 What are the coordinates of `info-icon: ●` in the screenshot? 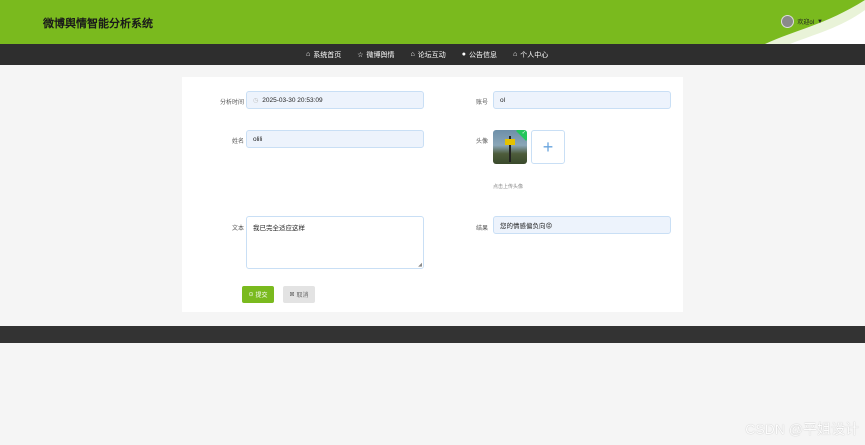 It's located at (463, 54).